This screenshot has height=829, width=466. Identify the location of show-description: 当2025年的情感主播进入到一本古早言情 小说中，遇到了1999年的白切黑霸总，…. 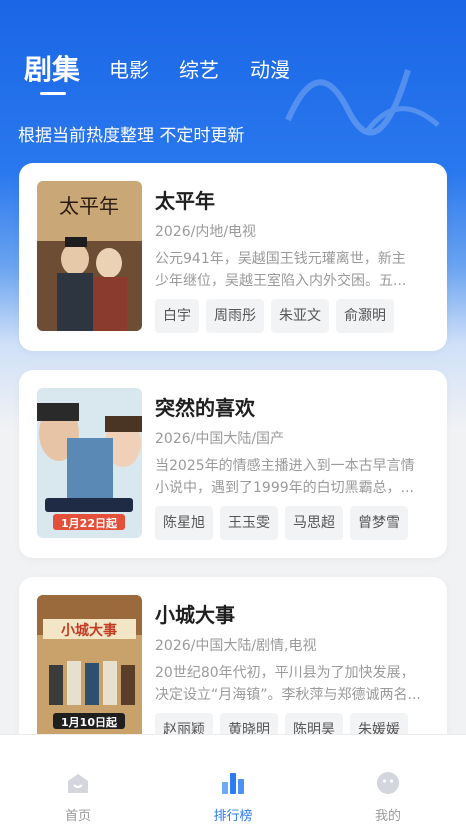
(285, 477).